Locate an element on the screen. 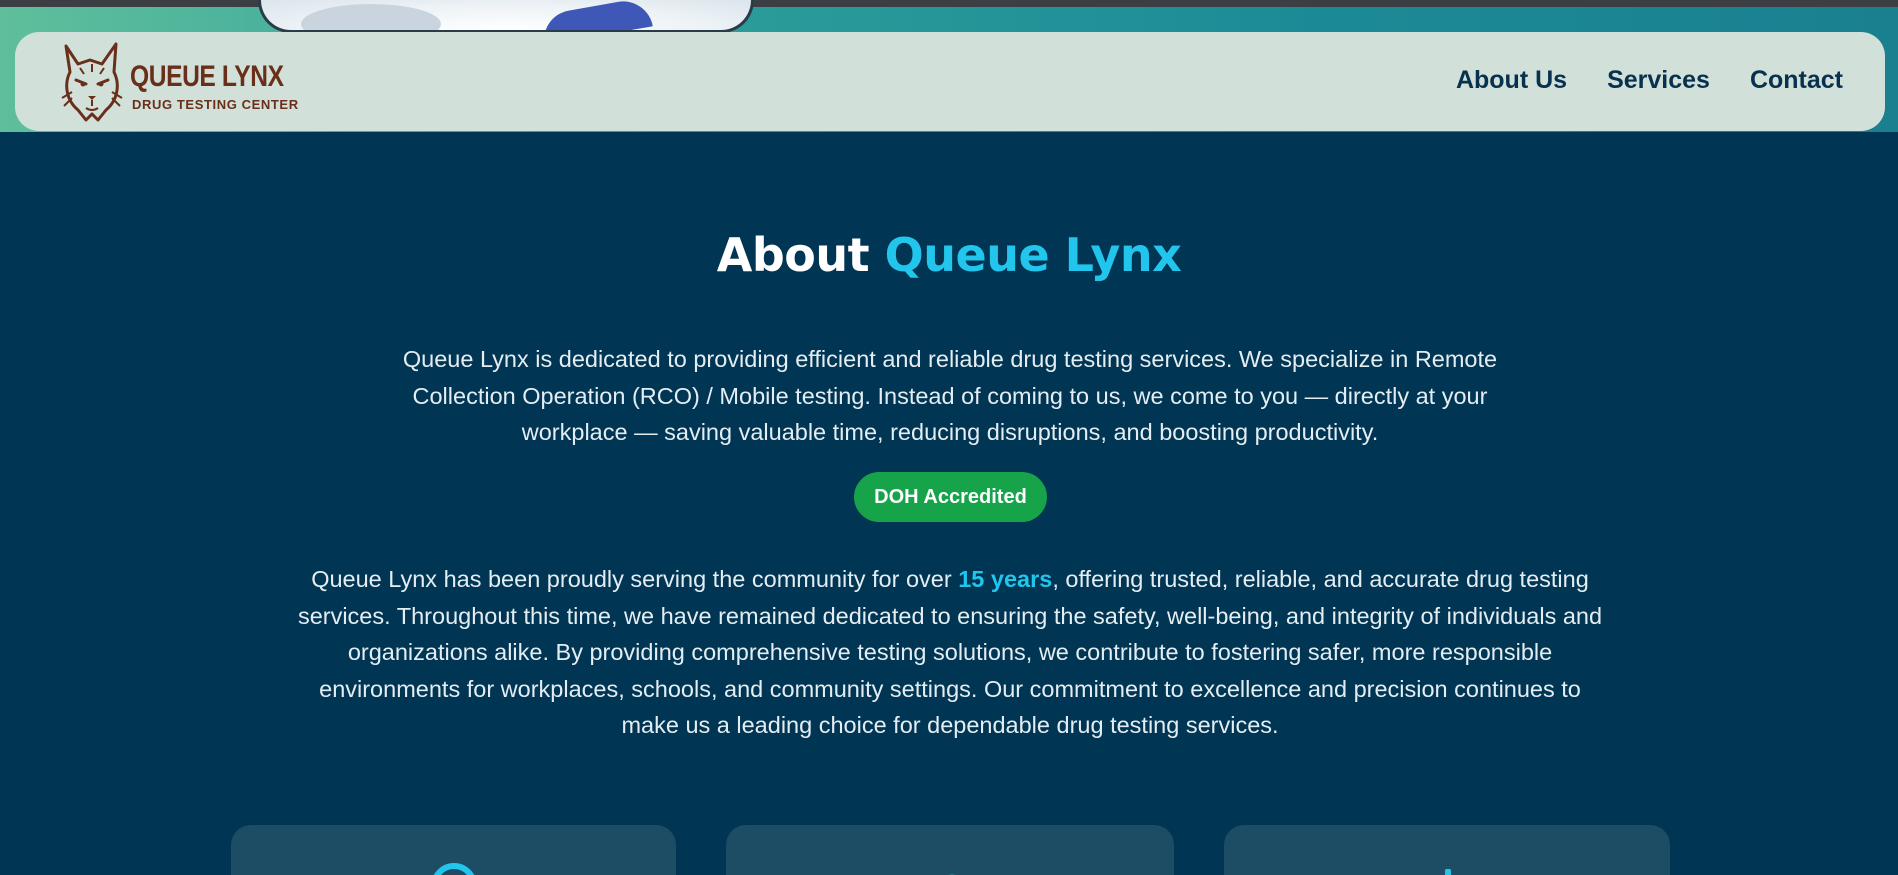 Image resolution: width=1898 pixels, height=875 pixels. brand-tagline: DRUG TESTING CENTER is located at coordinates (215, 104).